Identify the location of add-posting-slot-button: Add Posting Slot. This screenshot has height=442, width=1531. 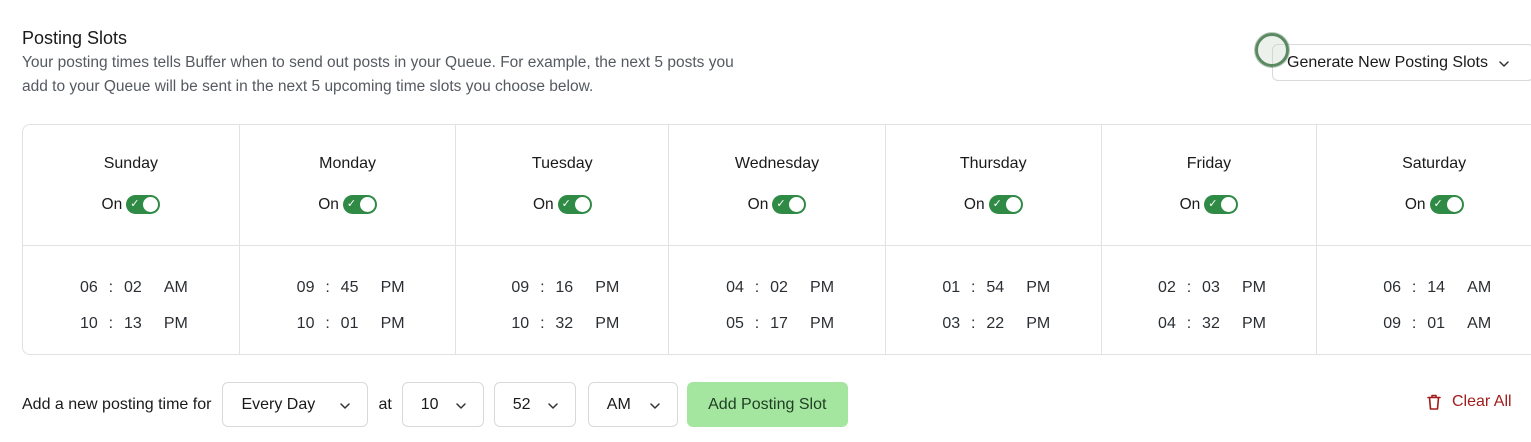
(767, 404).